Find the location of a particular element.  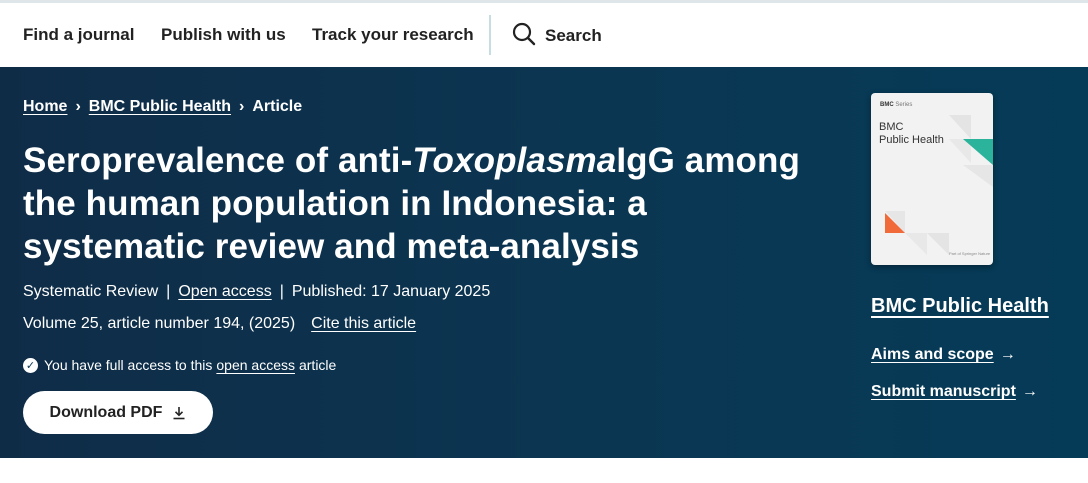

title-italic-organism: Toxoplasma is located at coordinates (514, 160).